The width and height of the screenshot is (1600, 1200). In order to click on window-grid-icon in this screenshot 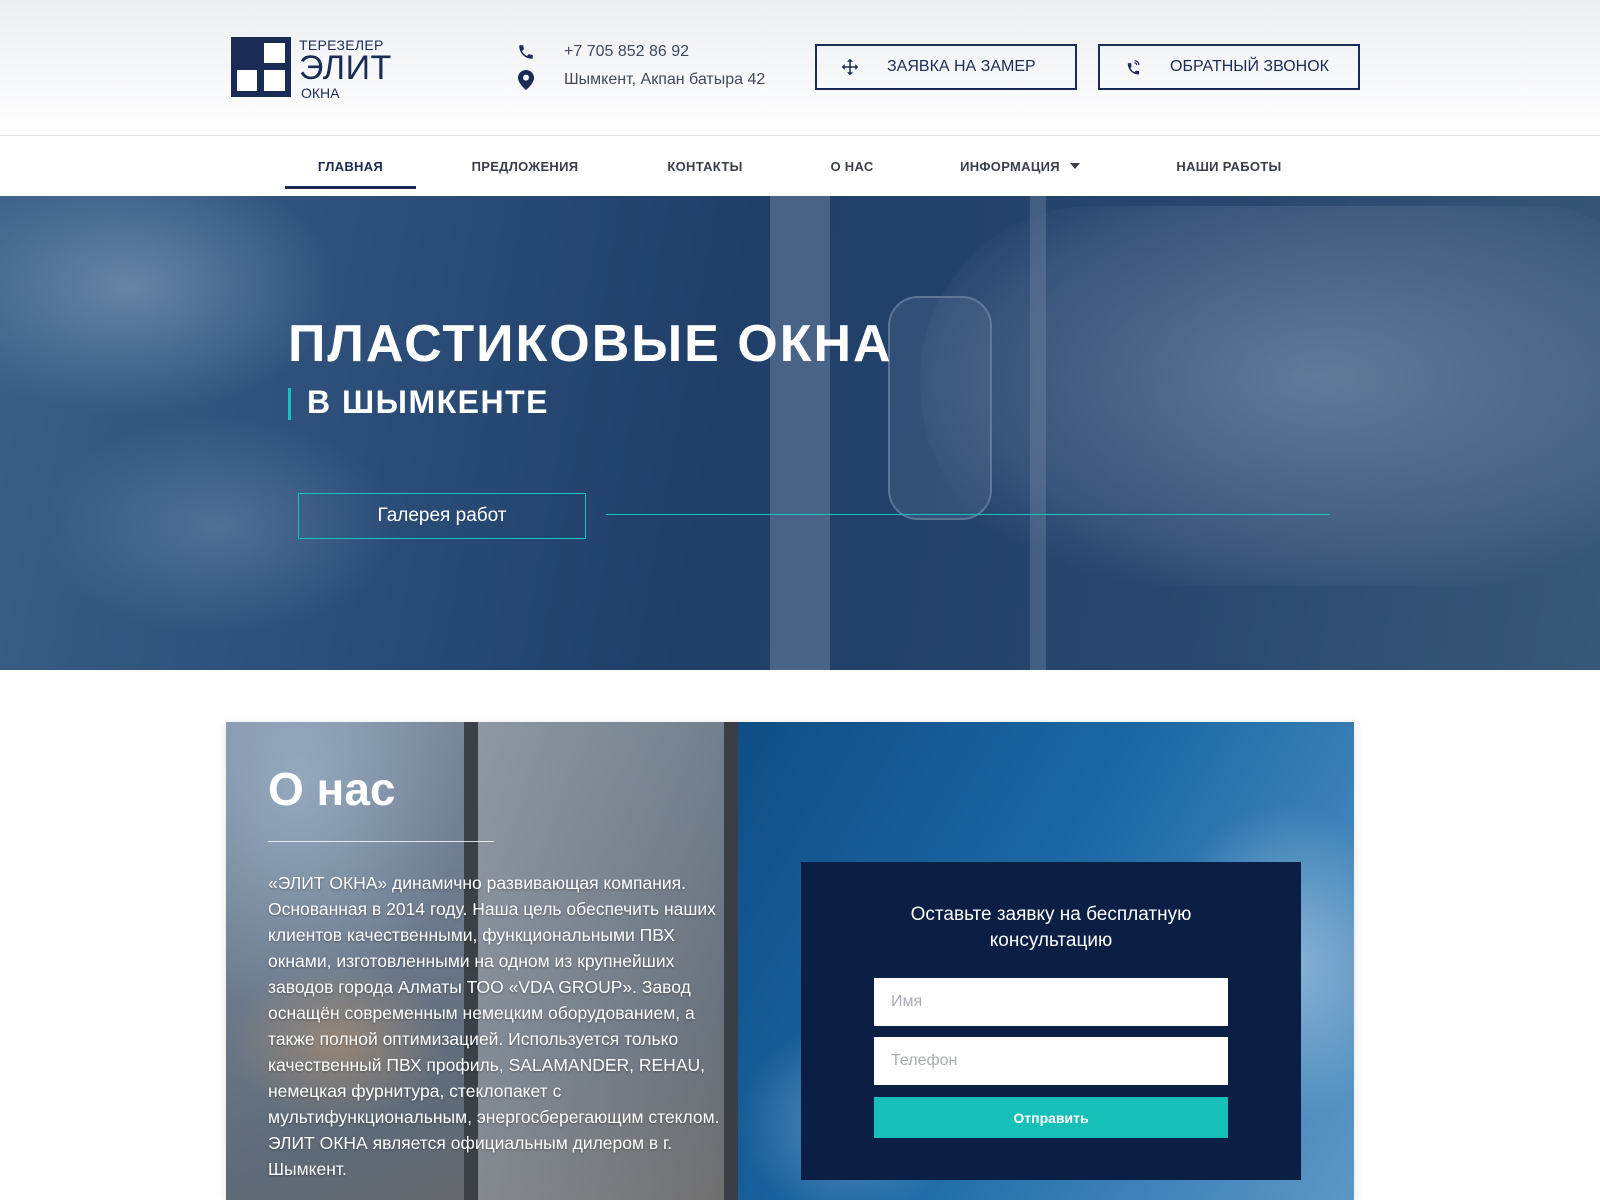, I will do `click(261, 67)`.